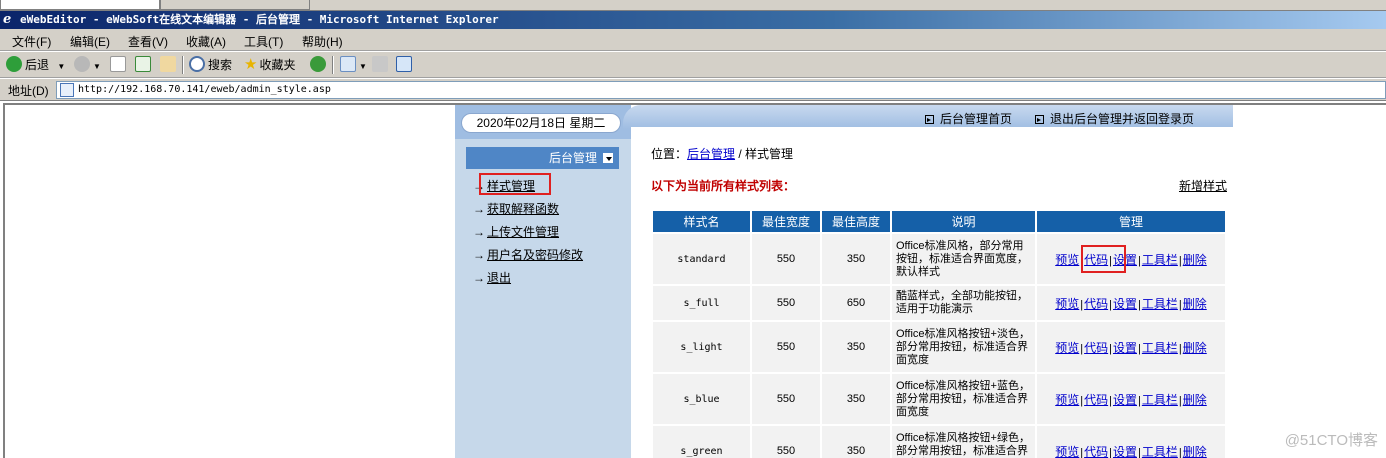 Image resolution: width=1386 pixels, height=458 pixels. What do you see at coordinates (711, 154) in the screenshot?
I see `breadcrumb-admin-link: 后台管理` at bounding box center [711, 154].